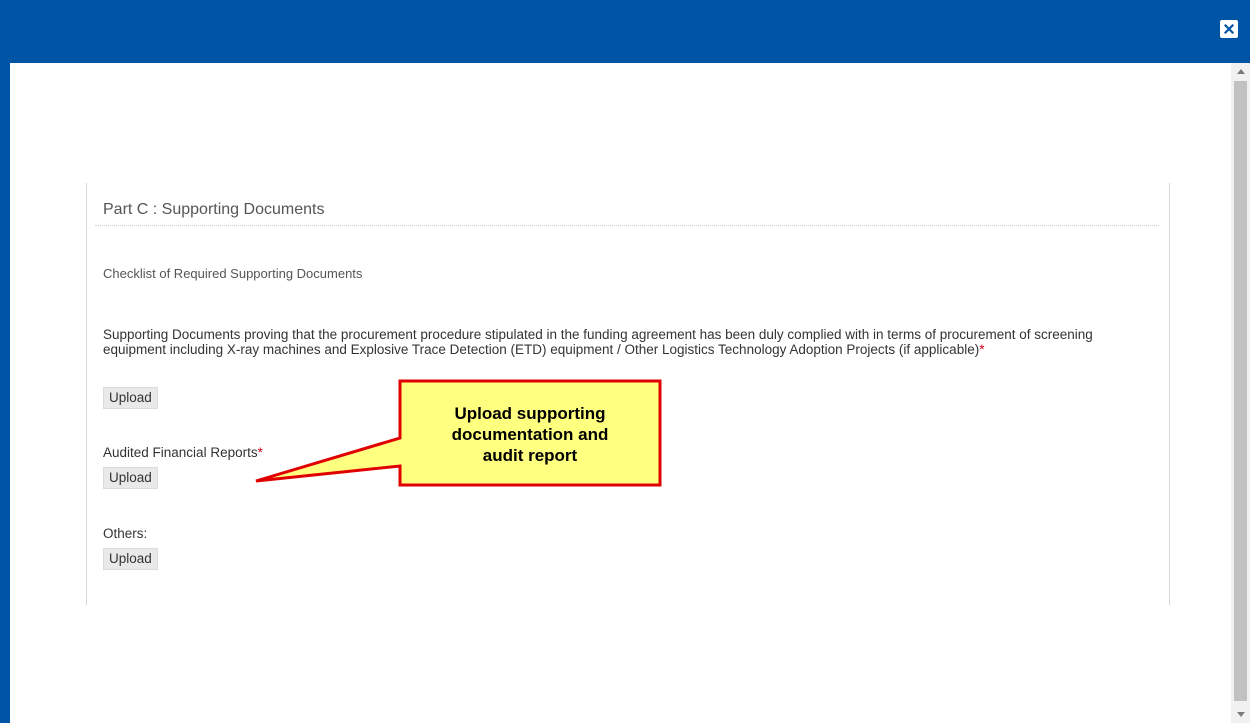 The image size is (1250, 723). Describe the element at coordinates (214, 209) in the screenshot. I see `panel-title: Part C : Supporting Documents` at that location.